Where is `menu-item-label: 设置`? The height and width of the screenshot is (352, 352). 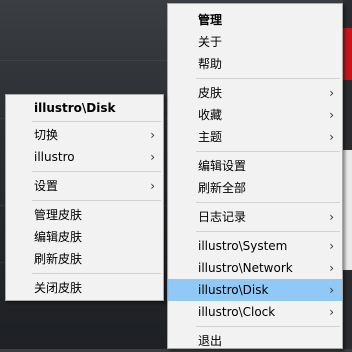
menu-item-label: 设置 is located at coordinates (46, 186).